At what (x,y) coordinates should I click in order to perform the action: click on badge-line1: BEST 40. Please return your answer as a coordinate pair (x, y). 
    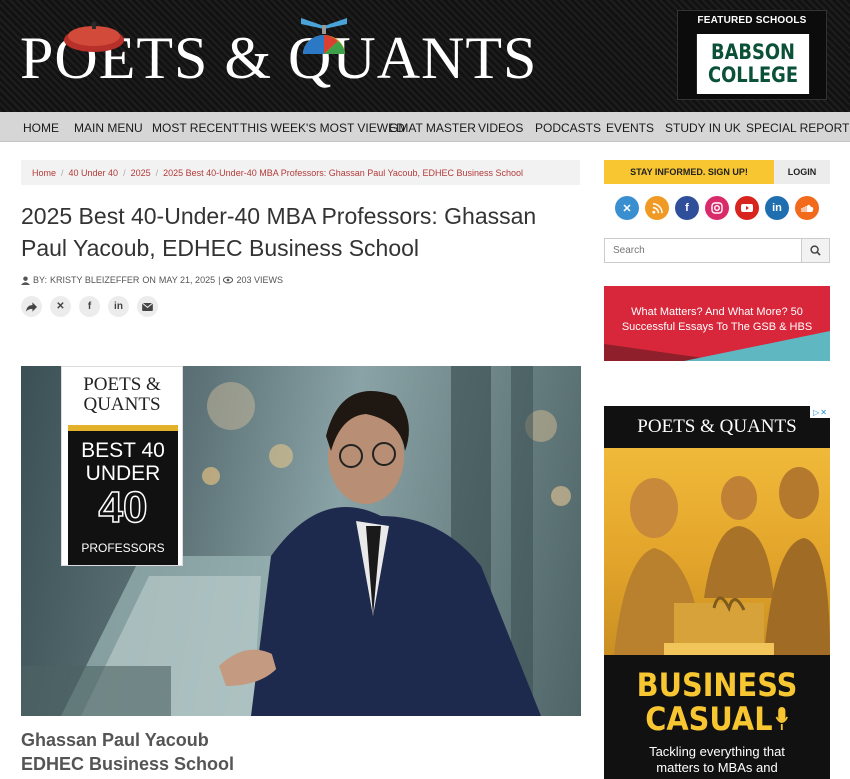
    Looking at the image, I should click on (123, 450).